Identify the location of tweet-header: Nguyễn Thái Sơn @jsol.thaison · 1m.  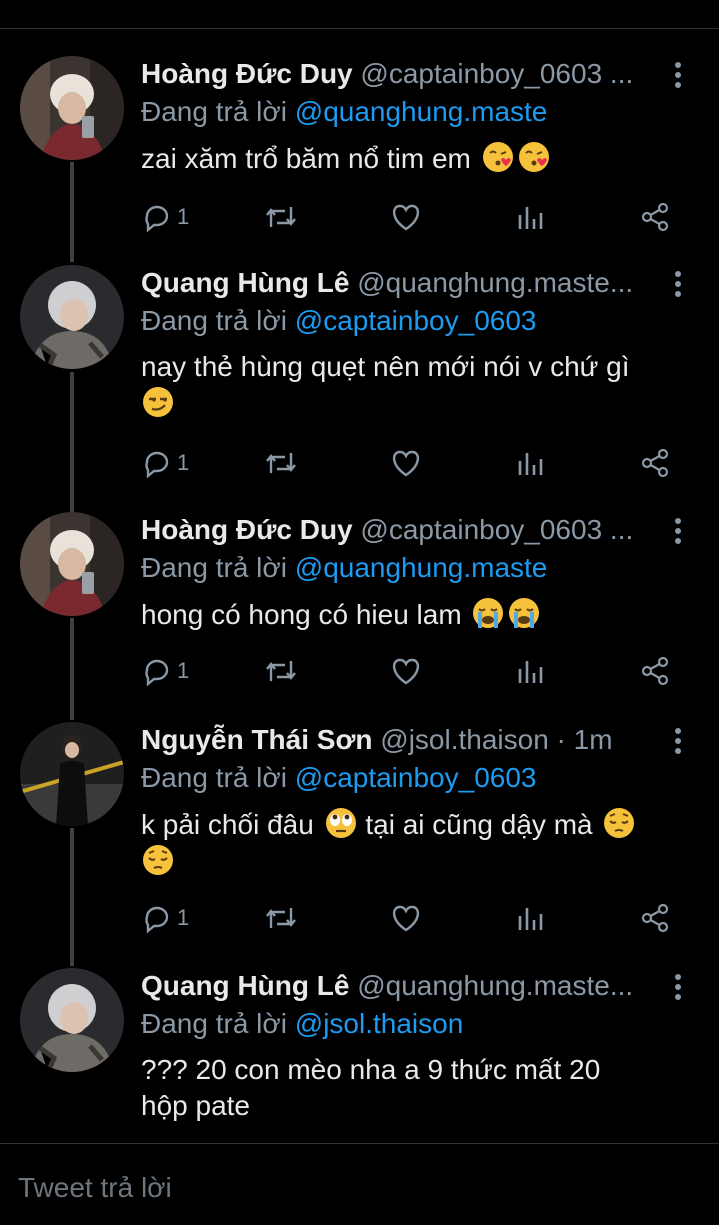
(401, 740).